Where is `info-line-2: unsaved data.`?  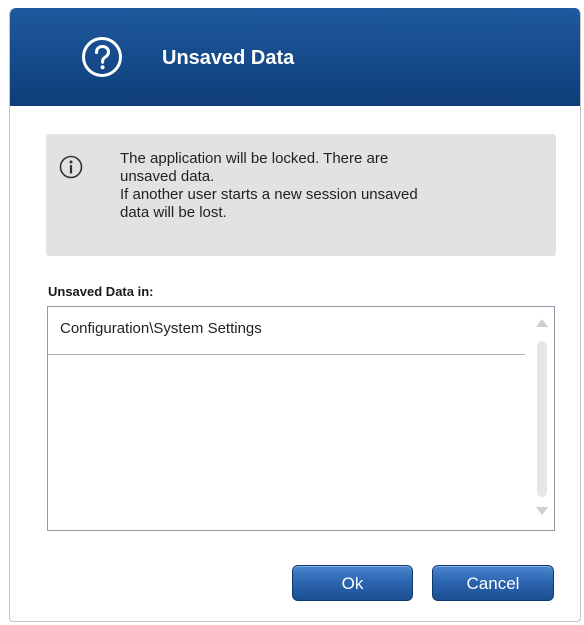 info-line-2: unsaved data. is located at coordinates (167, 176).